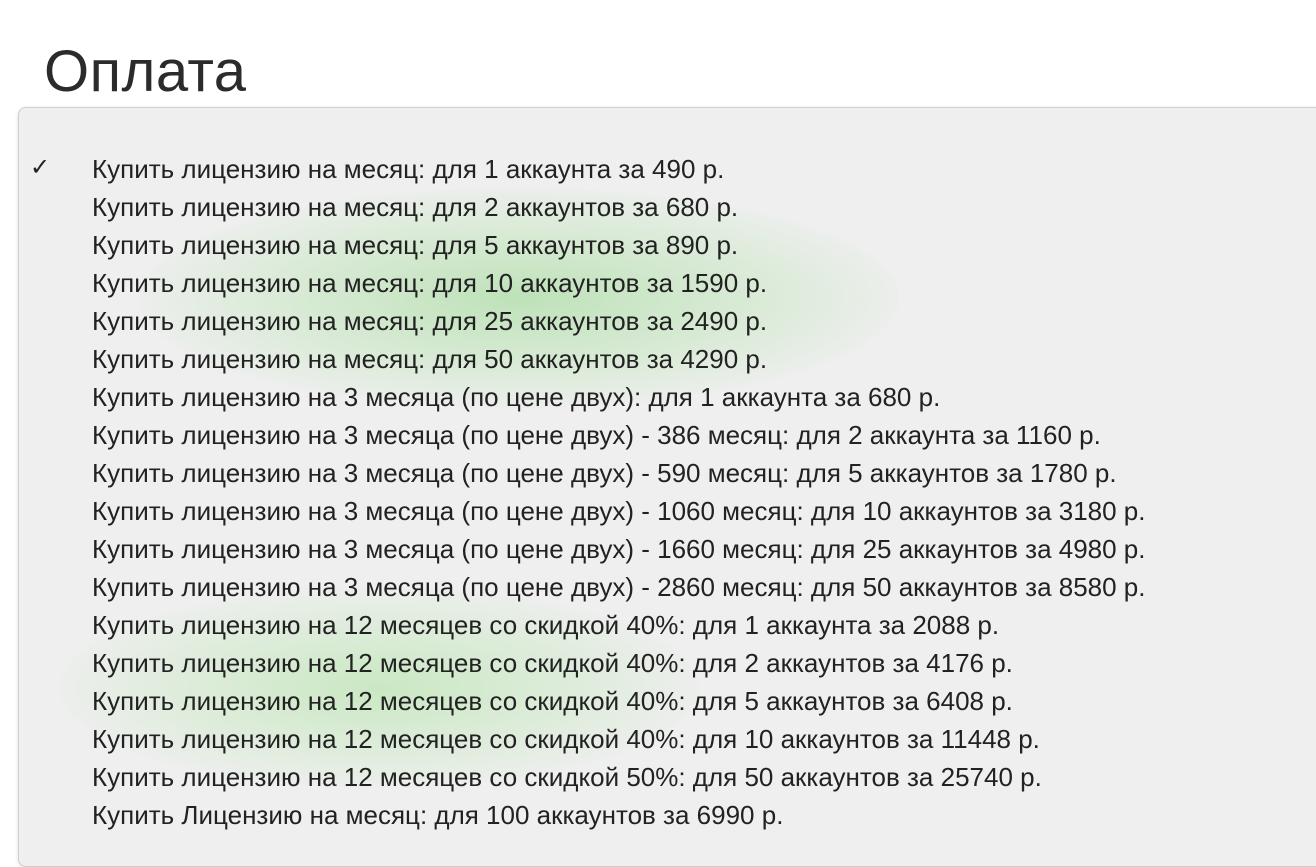 The width and height of the screenshot is (1316, 867). What do you see at coordinates (145, 71) in the screenshot?
I see `page-title: Оплата` at bounding box center [145, 71].